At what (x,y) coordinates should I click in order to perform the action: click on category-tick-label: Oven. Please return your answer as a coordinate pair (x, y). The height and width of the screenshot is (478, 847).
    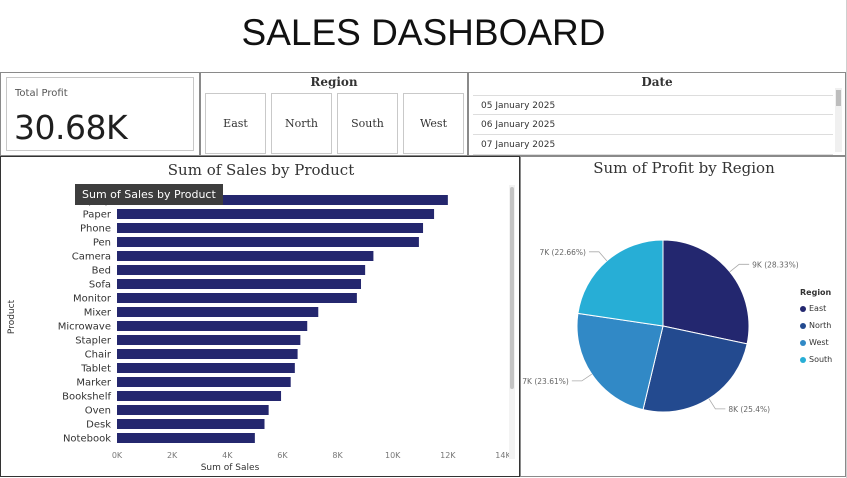
    Looking at the image, I should click on (98, 411).